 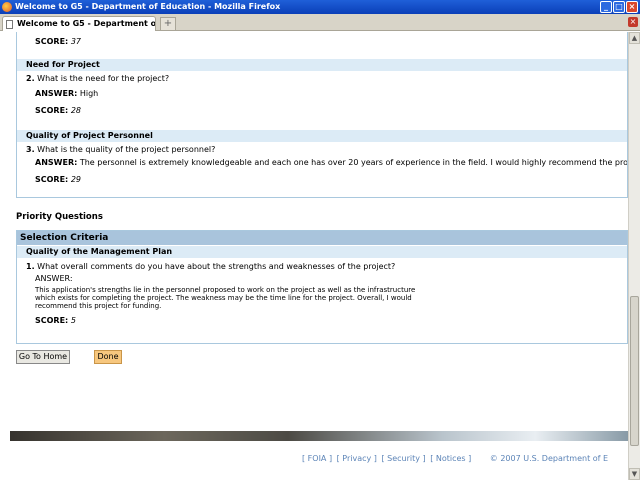 What do you see at coordinates (632, 7) in the screenshot?
I see `close-icon: ×` at bounding box center [632, 7].